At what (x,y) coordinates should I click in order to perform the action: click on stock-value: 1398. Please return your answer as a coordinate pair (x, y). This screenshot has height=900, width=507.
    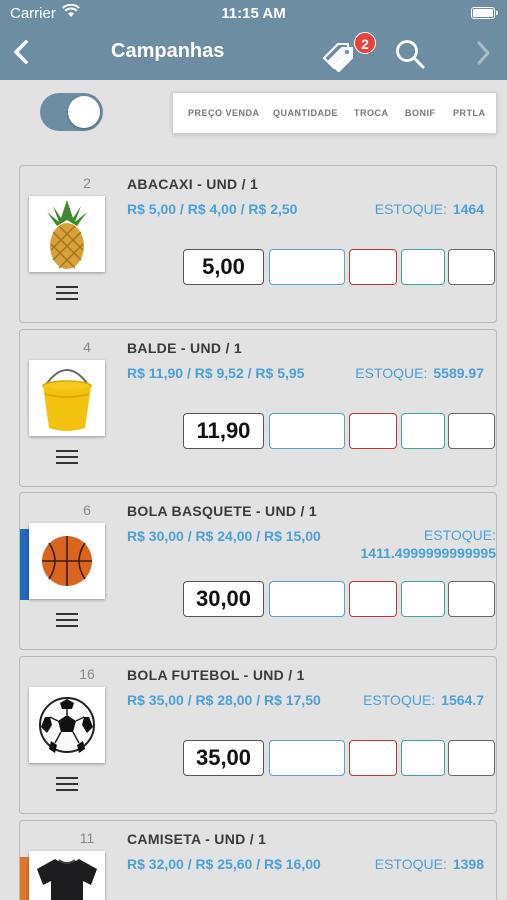
    Looking at the image, I should click on (468, 864).